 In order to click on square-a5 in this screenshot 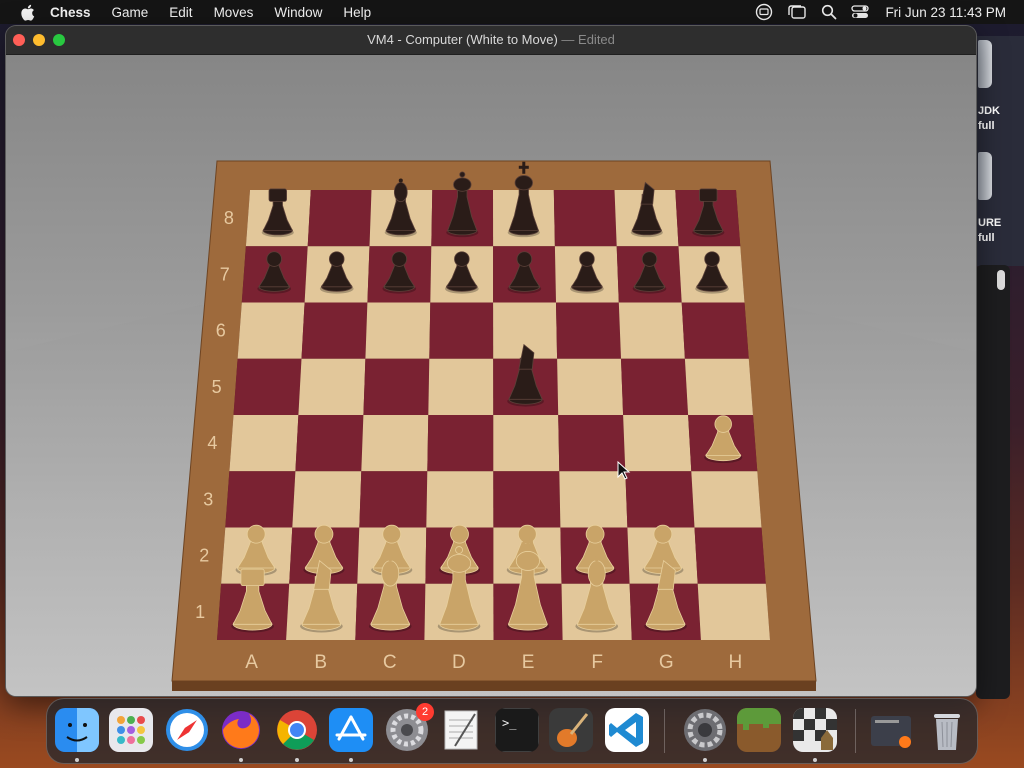, I will do `click(267, 386)`.